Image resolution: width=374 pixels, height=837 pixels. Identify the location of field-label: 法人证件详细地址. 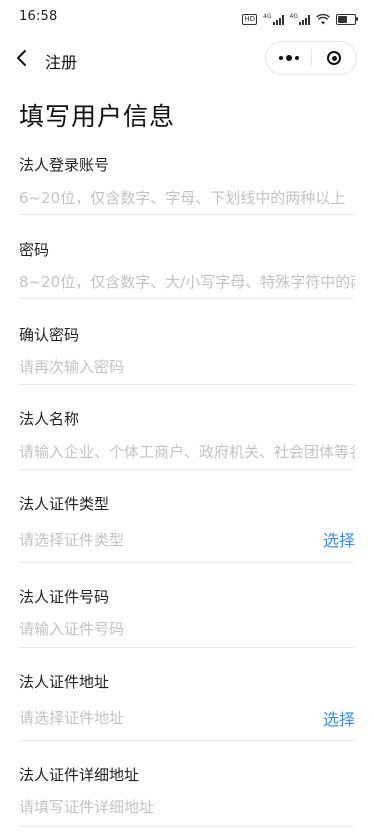
(79, 775).